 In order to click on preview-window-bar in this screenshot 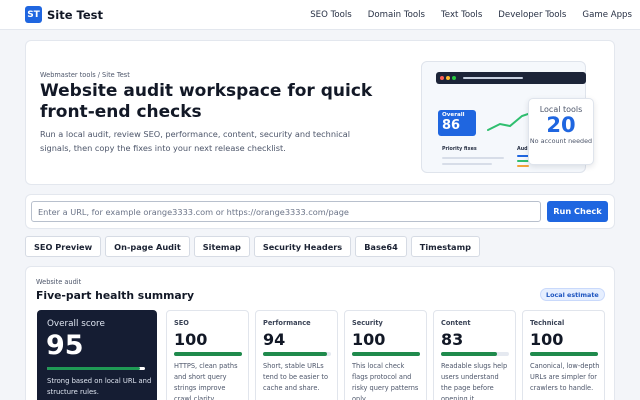, I will do `click(511, 78)`.